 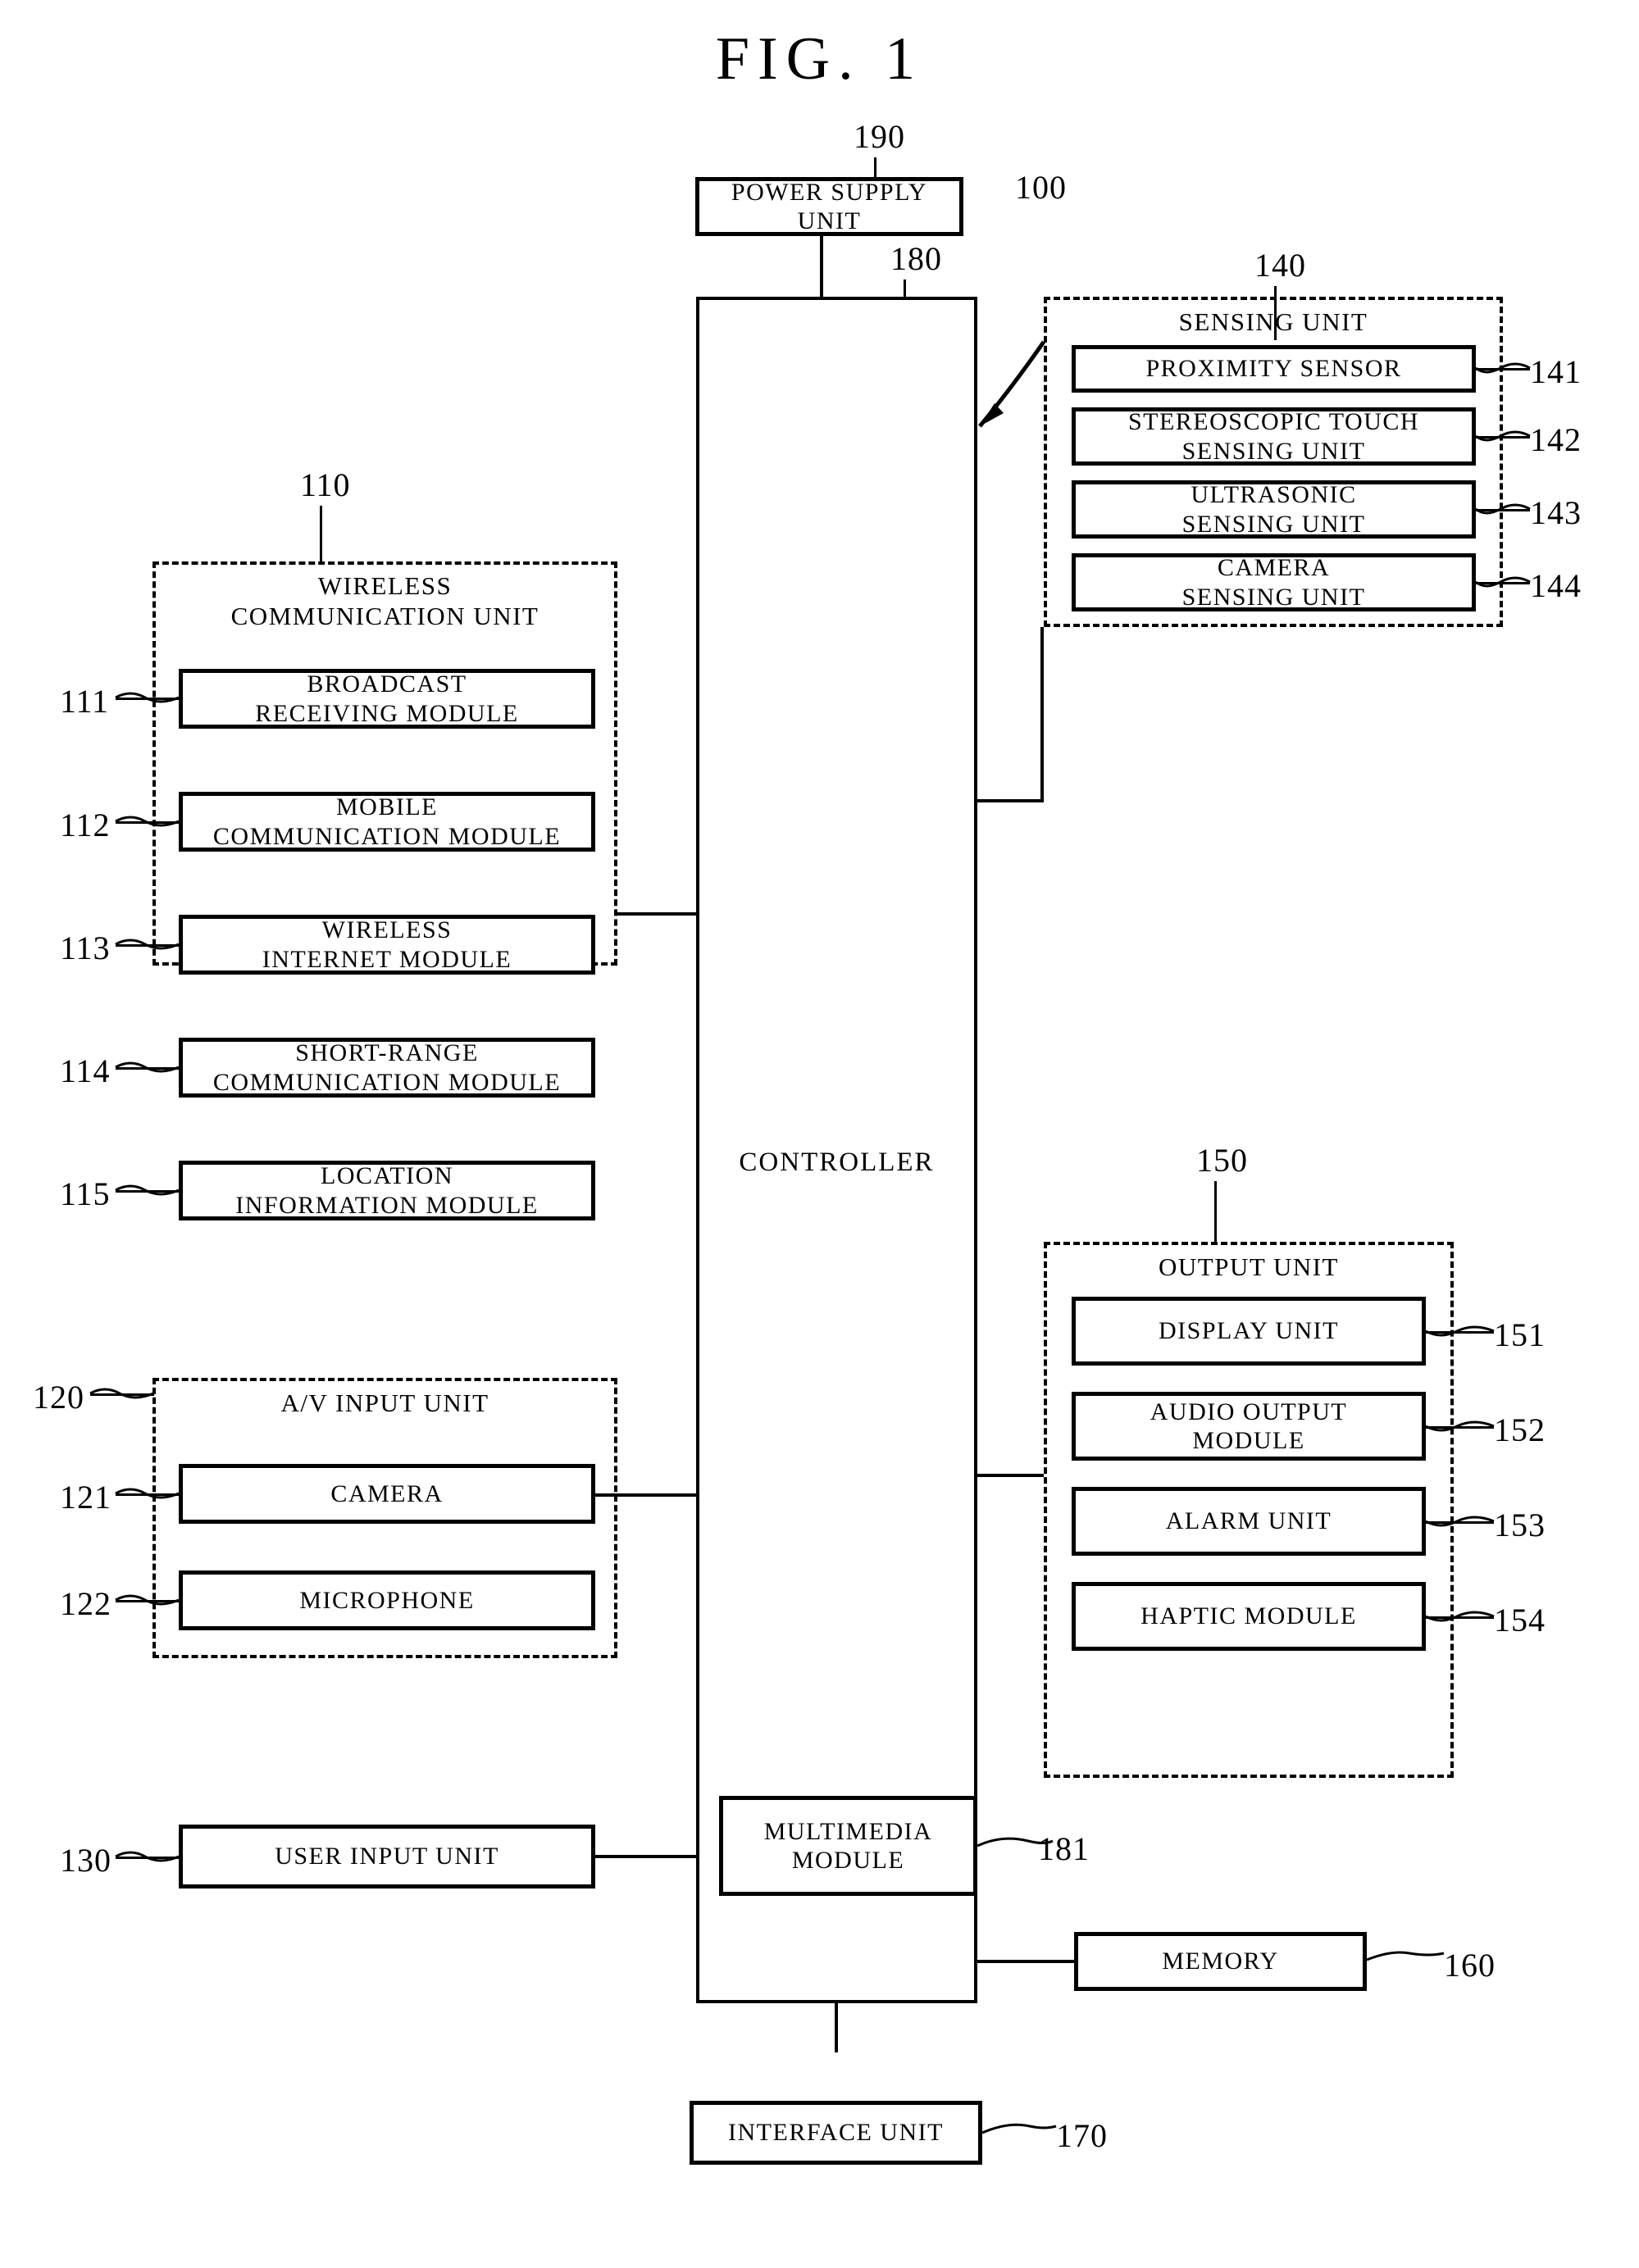 I want to click on interface-unit-box: INTERFACE UNIT, so click(x=836, y=2133).